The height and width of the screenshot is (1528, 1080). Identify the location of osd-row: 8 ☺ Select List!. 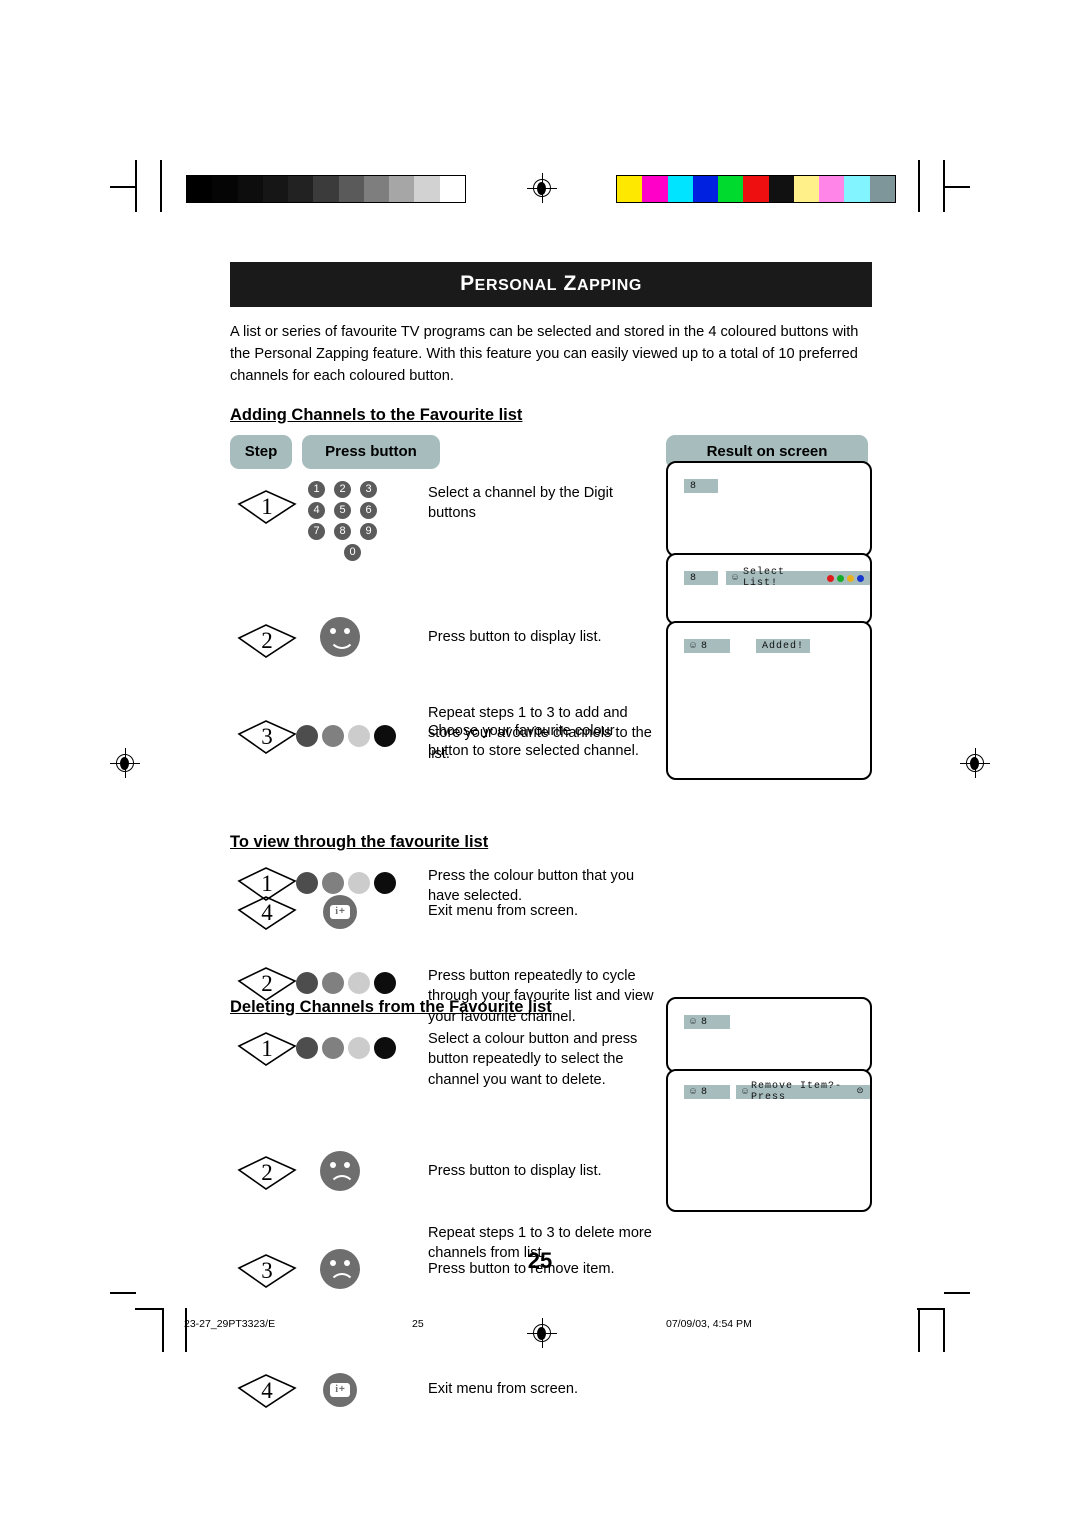
(777, 578).